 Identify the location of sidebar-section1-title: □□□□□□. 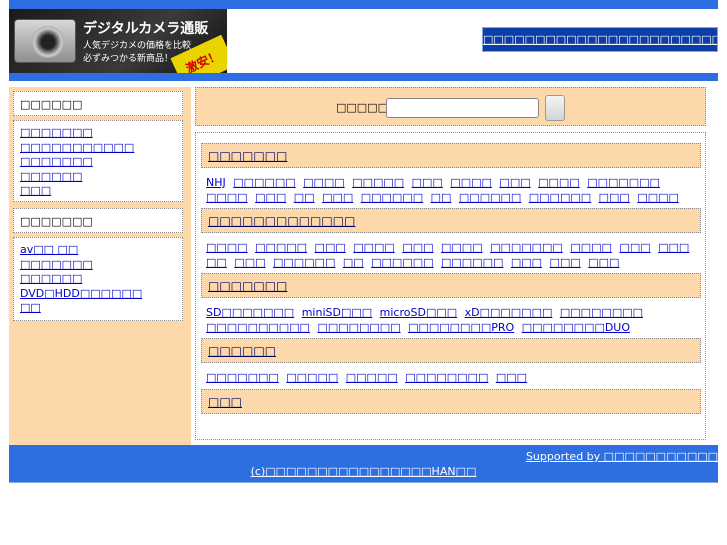
(98, 103).